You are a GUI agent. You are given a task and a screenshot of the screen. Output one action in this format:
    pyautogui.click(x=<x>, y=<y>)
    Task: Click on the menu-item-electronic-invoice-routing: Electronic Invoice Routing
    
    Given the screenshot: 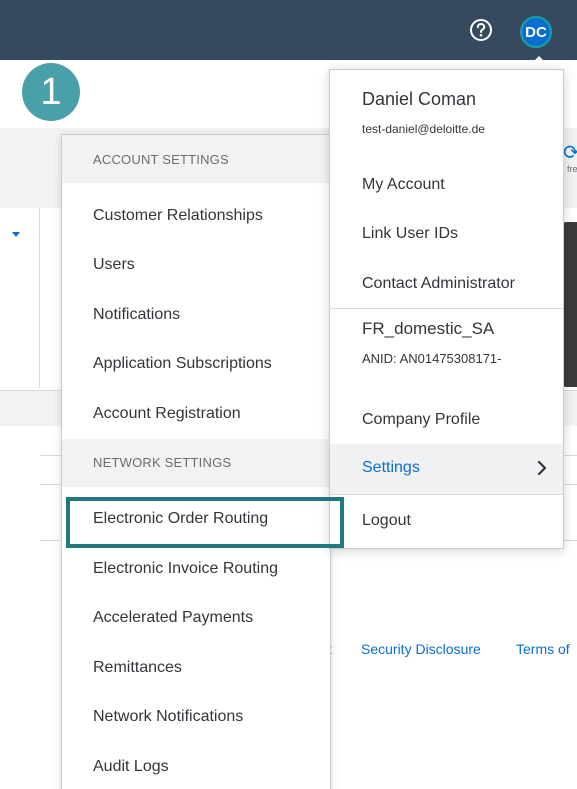 What is the action you would take?
    pyautogui.click(x=196, y=569)
    